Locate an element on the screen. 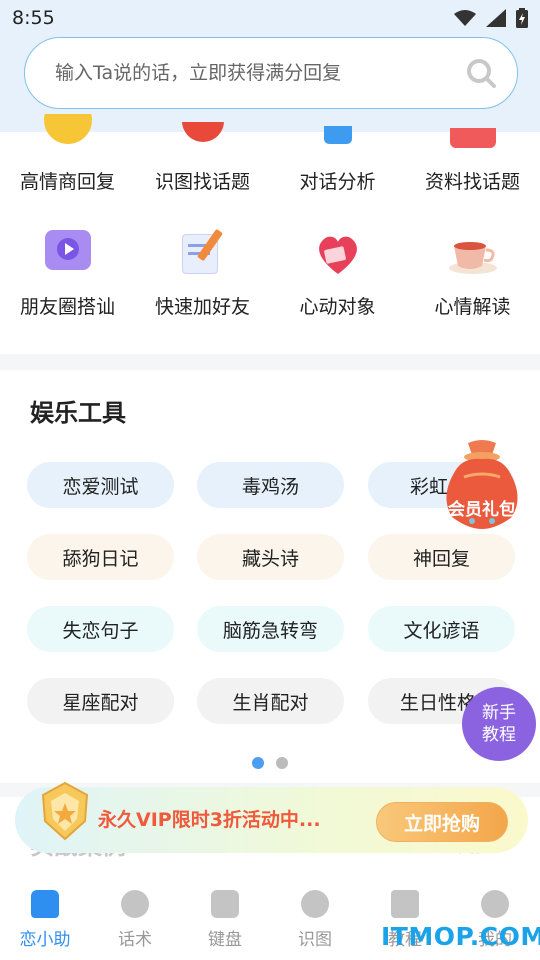  search-box is located at coordinates (271, 73).